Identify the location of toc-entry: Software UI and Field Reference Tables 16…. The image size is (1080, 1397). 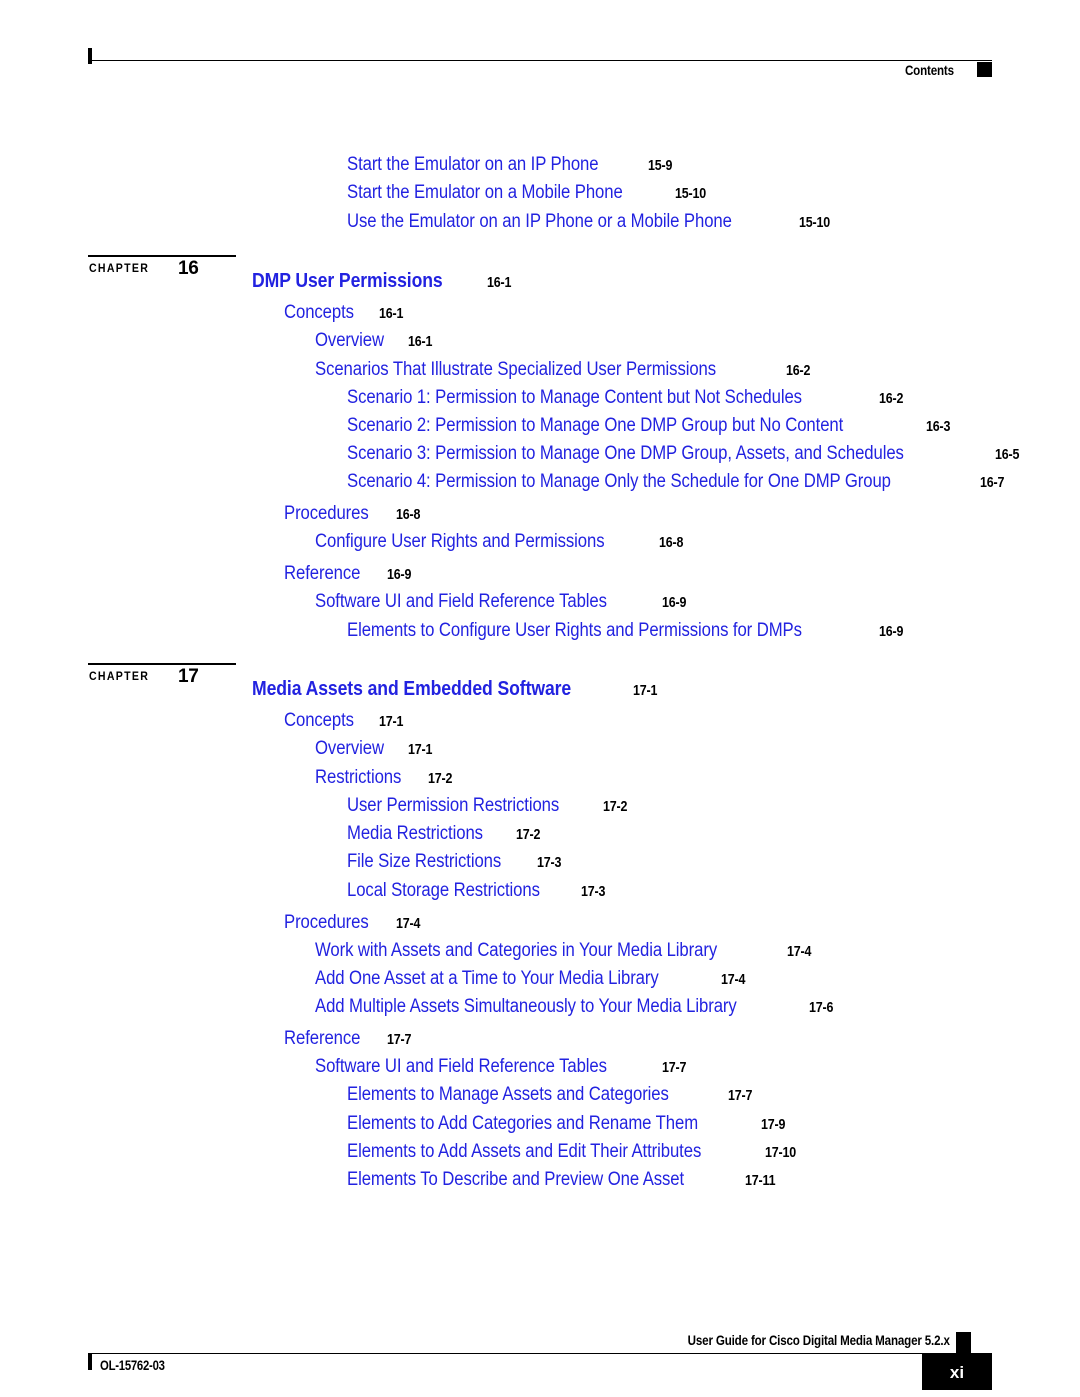
(502, 601).